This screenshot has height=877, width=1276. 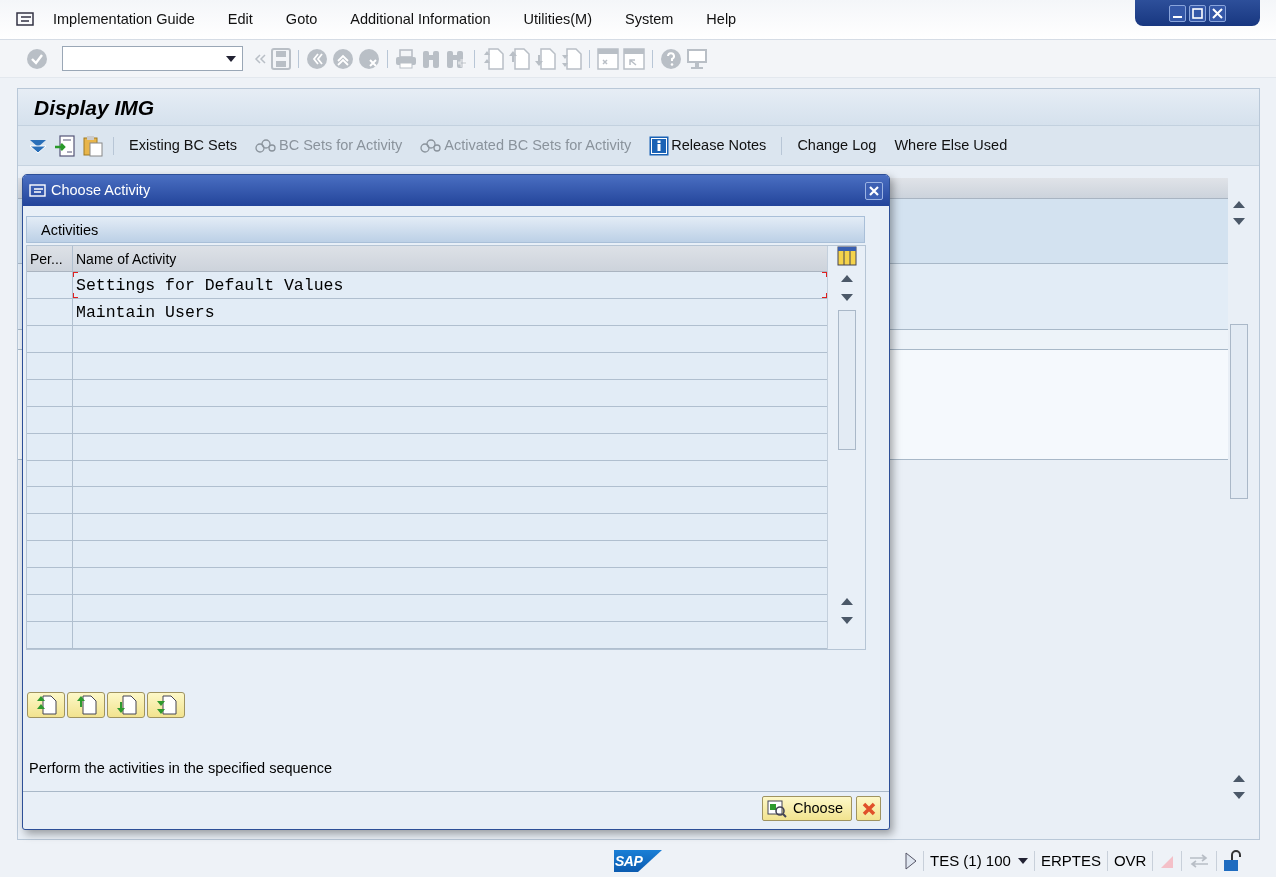 What do you see at coordinates (970, 861) in the screenshot?
I see `session-info: TES (1) 100` at bounding box center [970, 861].